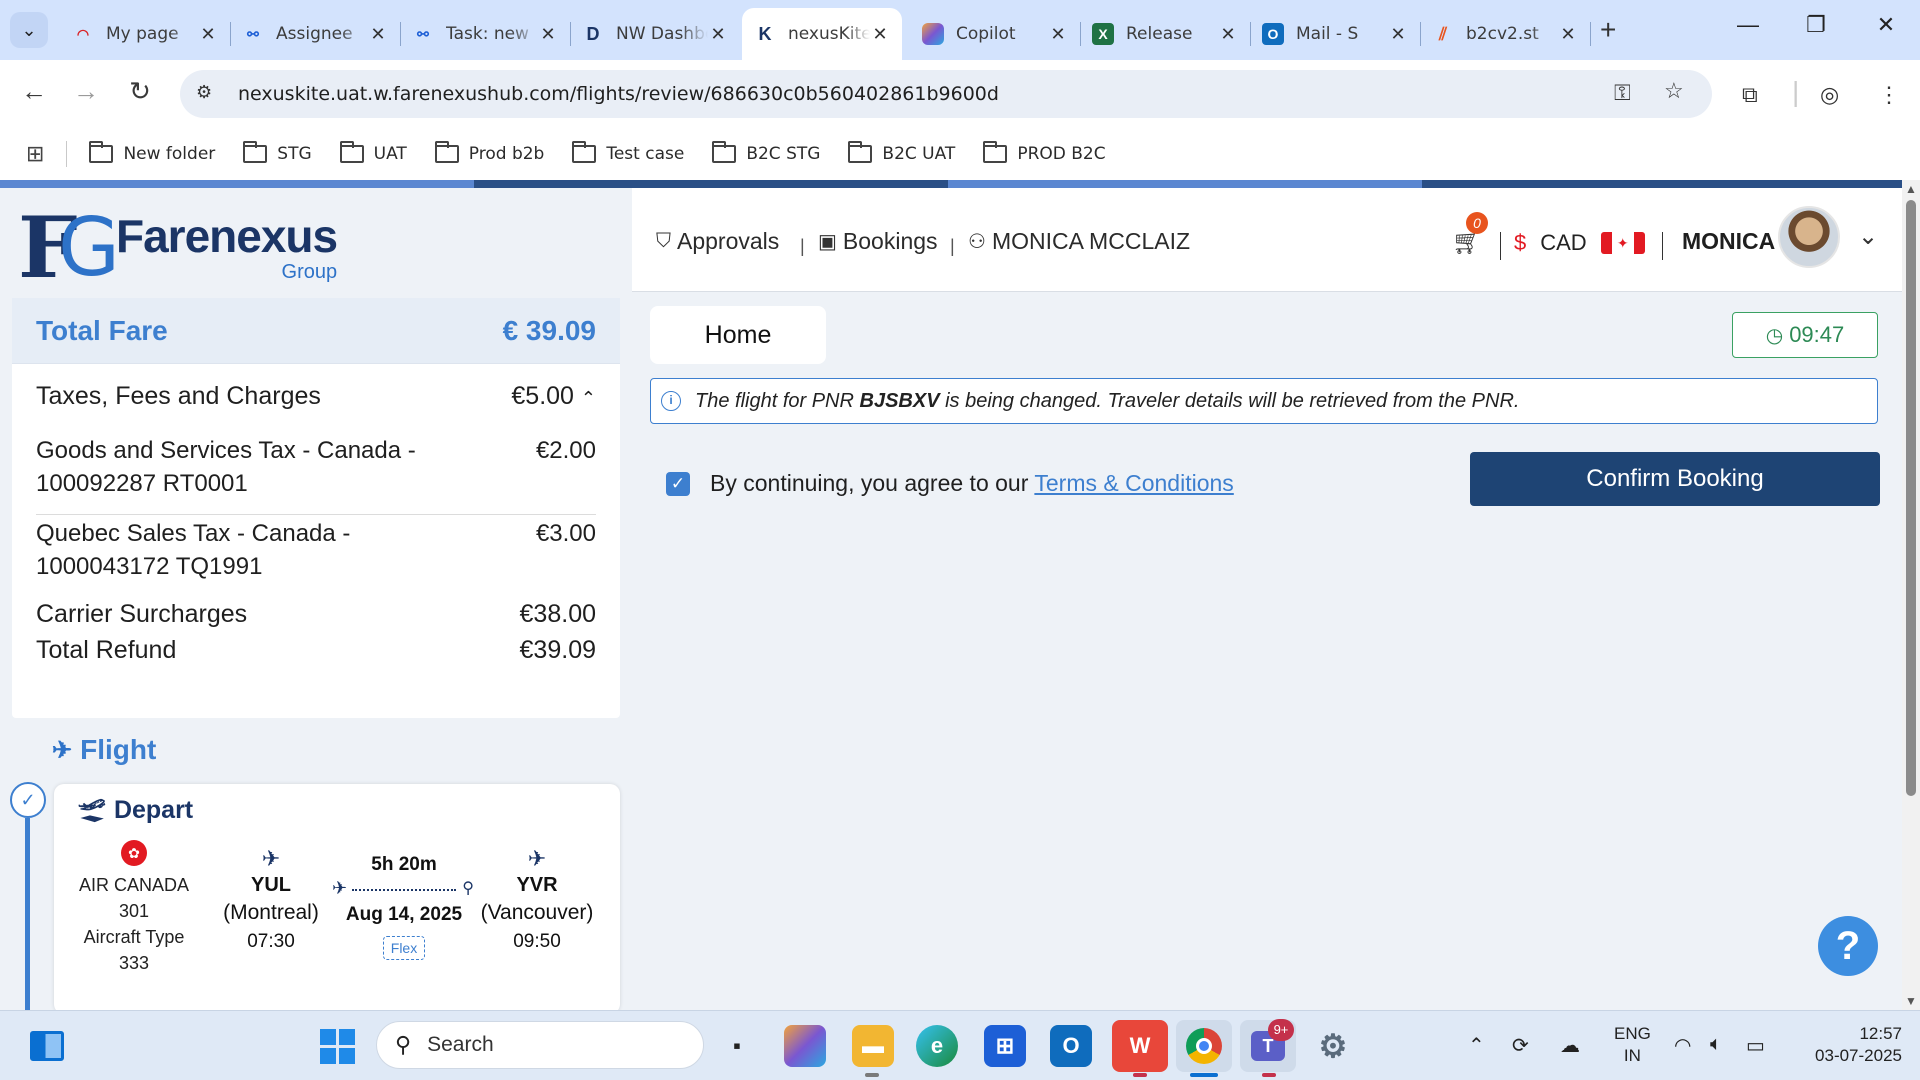 Image resolution: width=1920 pixels, height=1080 pixels. Describe the element at coordinates (403, 1044) in the screenshot. I see `search-icon: ⚲` at that location.